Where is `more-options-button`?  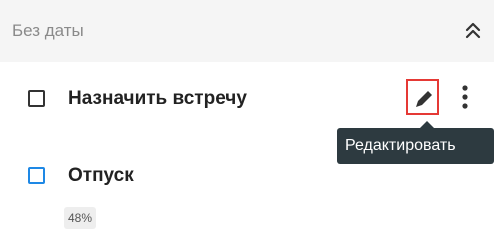
more-options-button is located at coordinates (465, 97).